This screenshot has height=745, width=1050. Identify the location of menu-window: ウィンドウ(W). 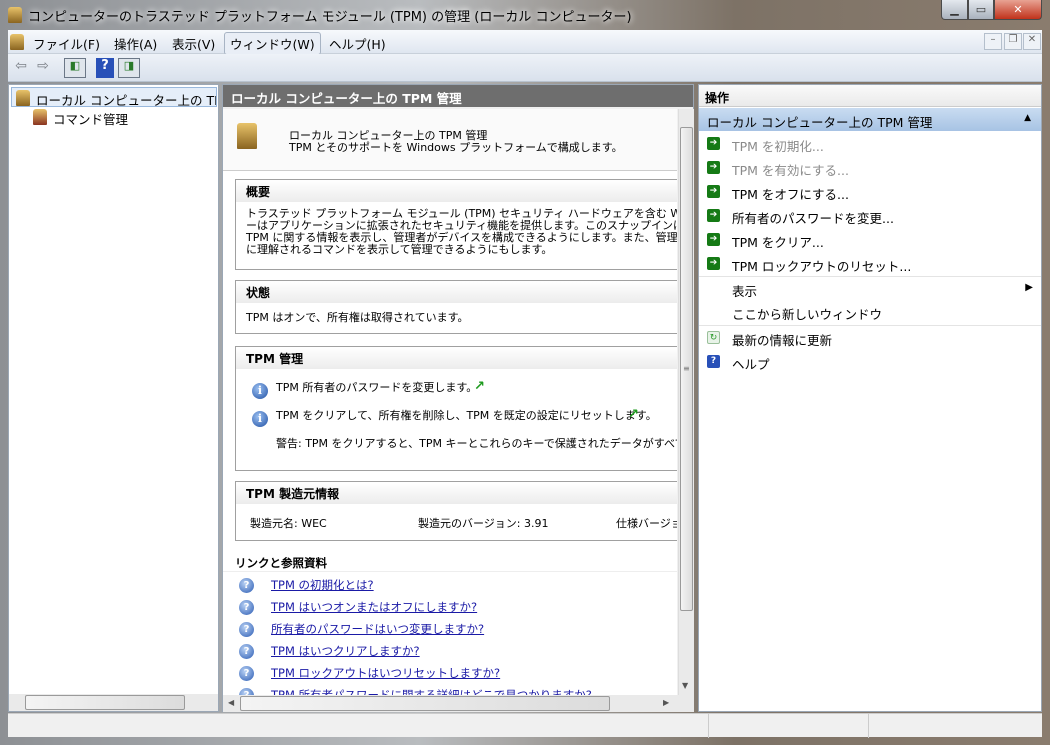
(272, 43).